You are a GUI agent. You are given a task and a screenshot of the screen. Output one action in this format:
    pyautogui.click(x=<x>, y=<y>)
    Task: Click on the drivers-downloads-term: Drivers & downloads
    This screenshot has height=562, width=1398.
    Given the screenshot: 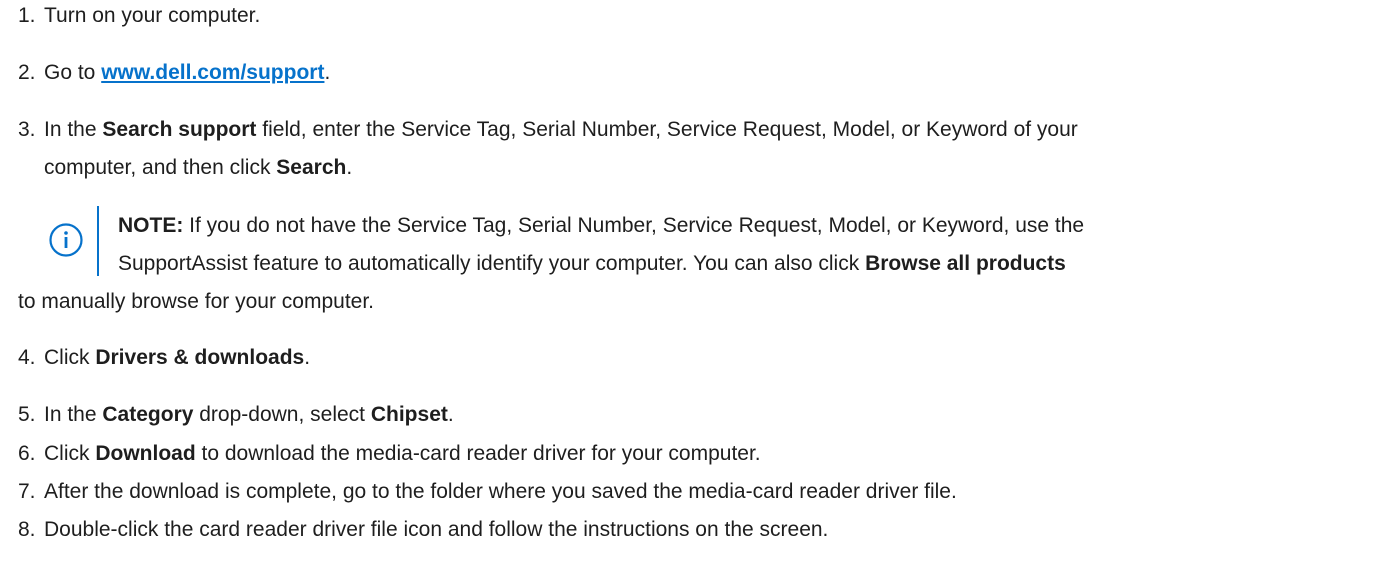 What is the action you would take?
    pyautogui.click(x=200, y=357)
    